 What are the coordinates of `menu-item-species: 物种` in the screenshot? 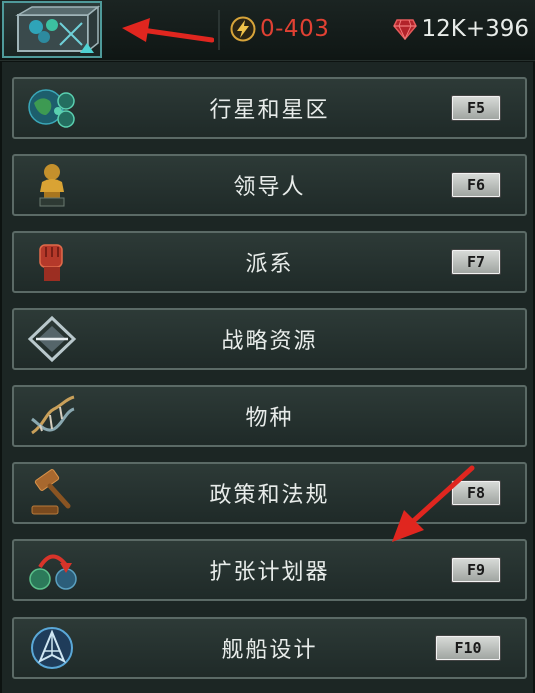 It's located at (269, 416).